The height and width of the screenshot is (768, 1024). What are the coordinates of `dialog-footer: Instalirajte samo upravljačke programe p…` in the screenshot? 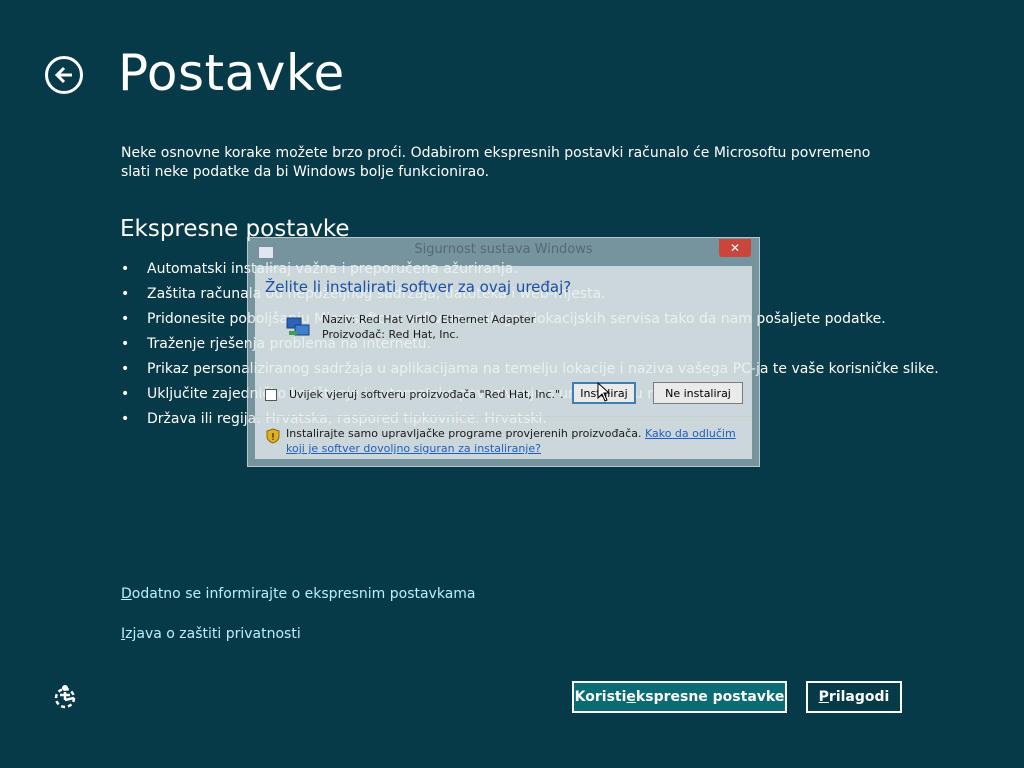 It's located at (511, 441).